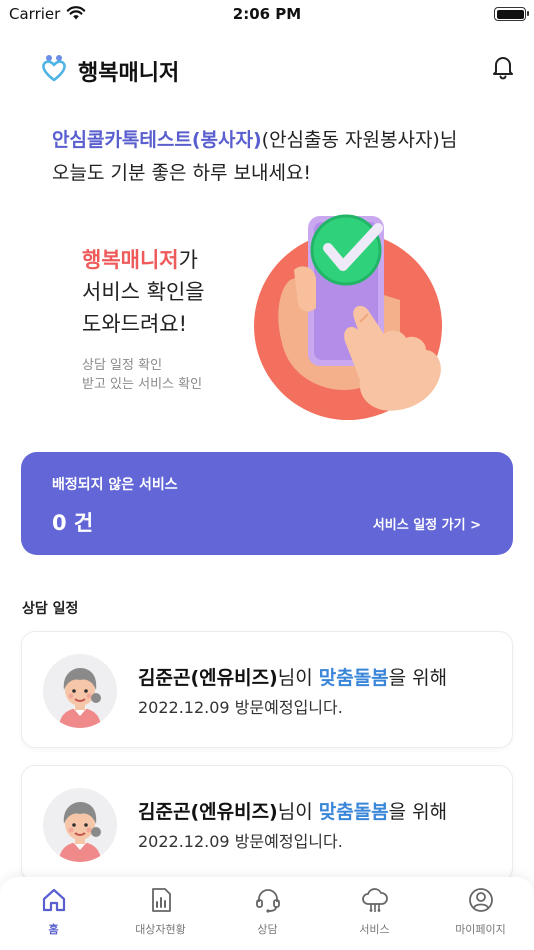 The height and width of the screenshot is (950, 534). I want to click on headset-icon, so click(267, 901).